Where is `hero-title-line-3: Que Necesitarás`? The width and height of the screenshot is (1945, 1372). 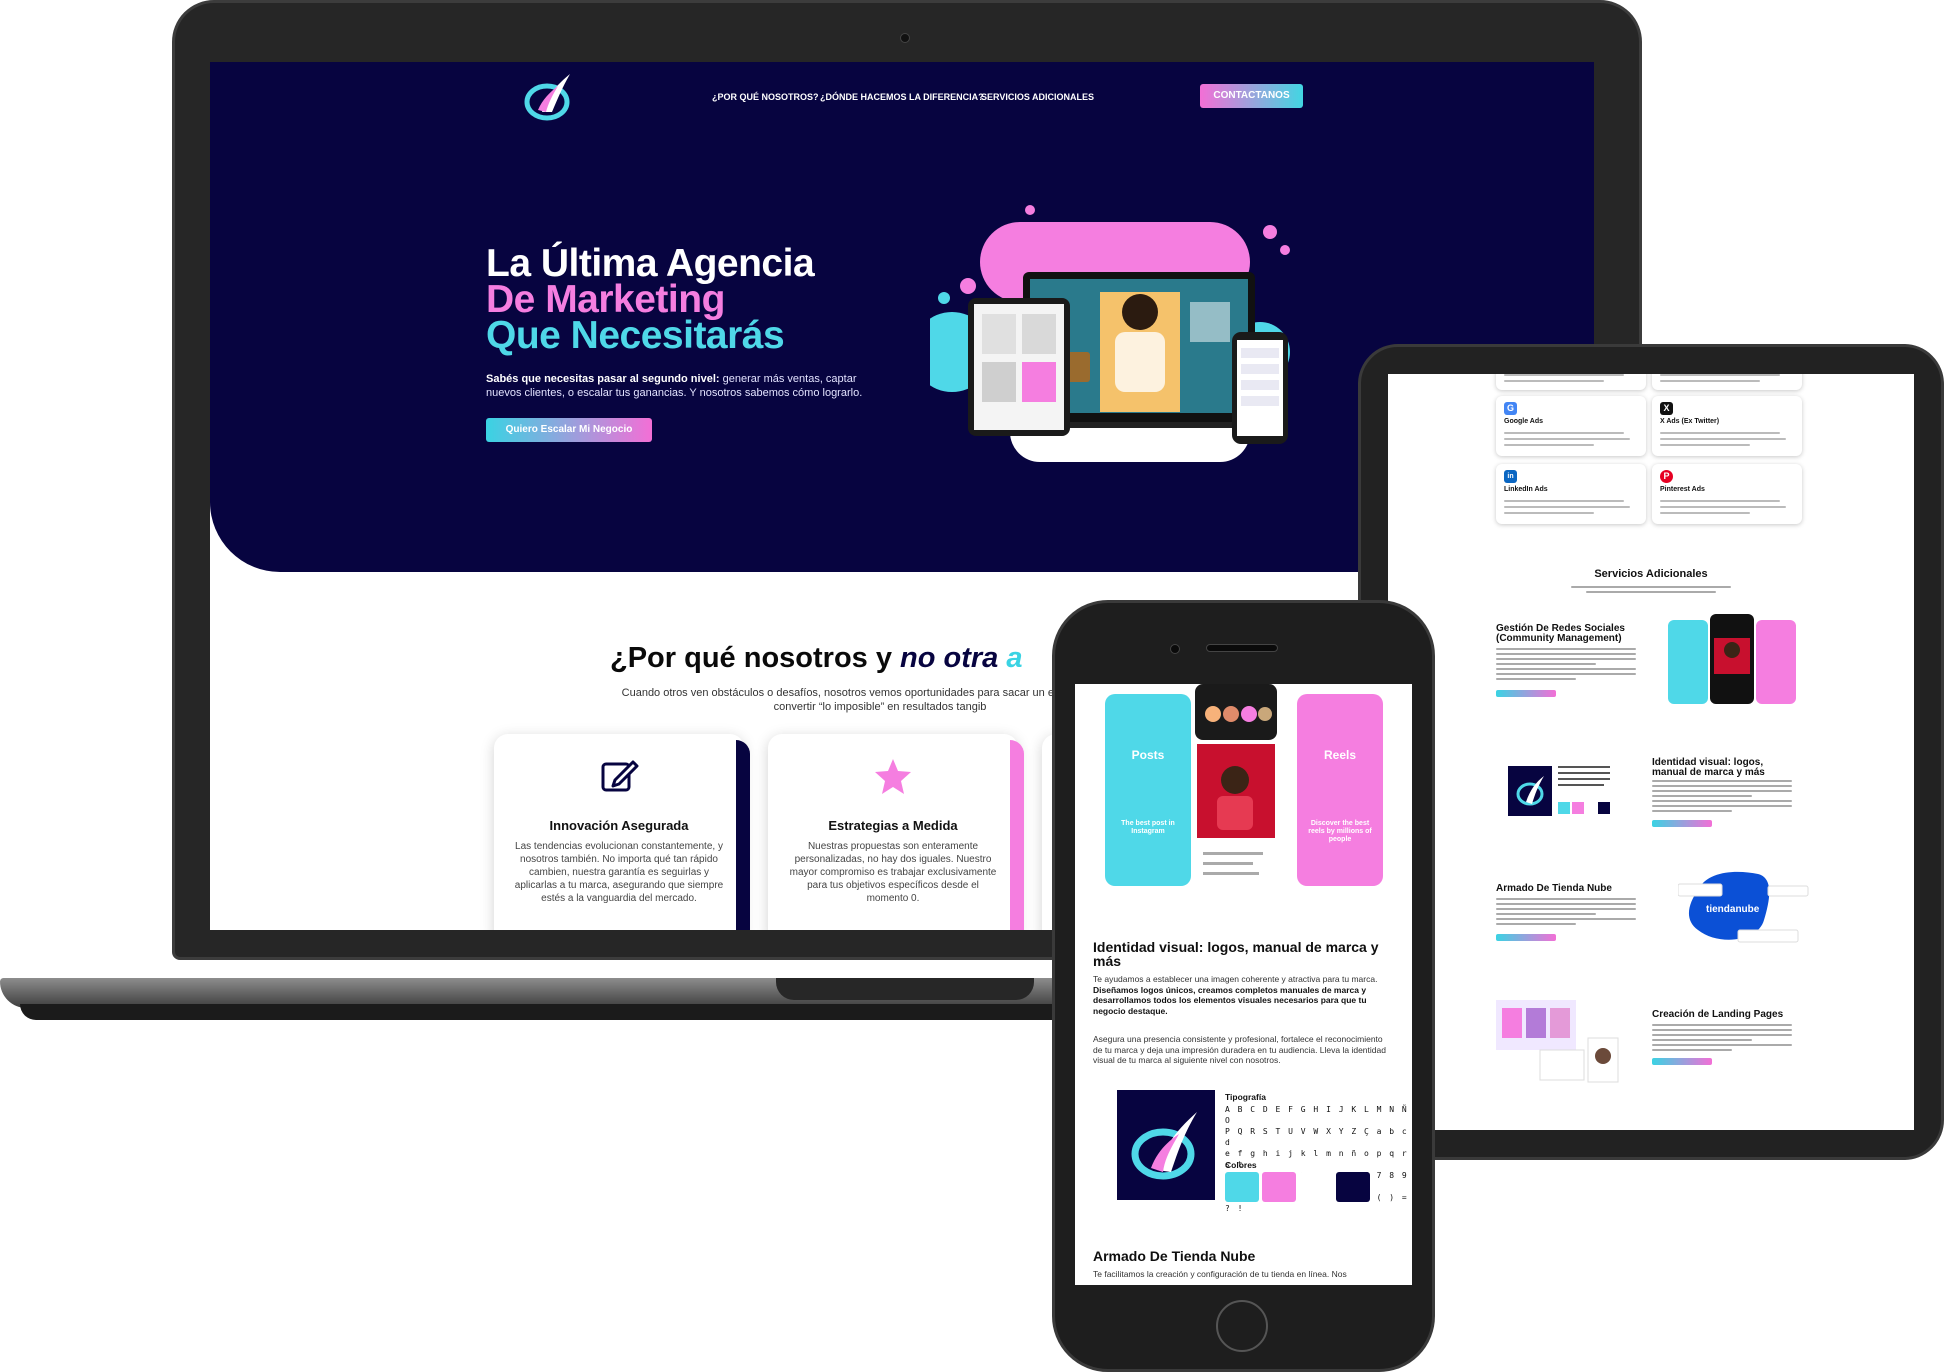
hero-title-line-3: Que Necesitarás is located at coordinates (635, 335).